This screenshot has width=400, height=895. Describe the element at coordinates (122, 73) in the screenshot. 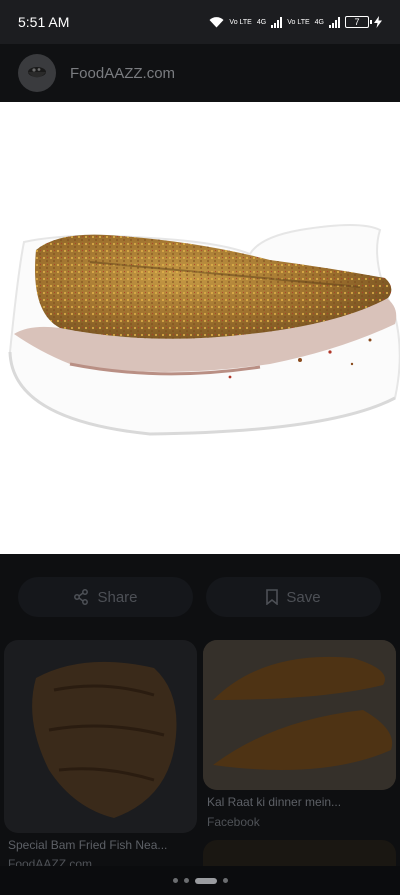

I see `site-name: FoodAAZZ.com` at that location.